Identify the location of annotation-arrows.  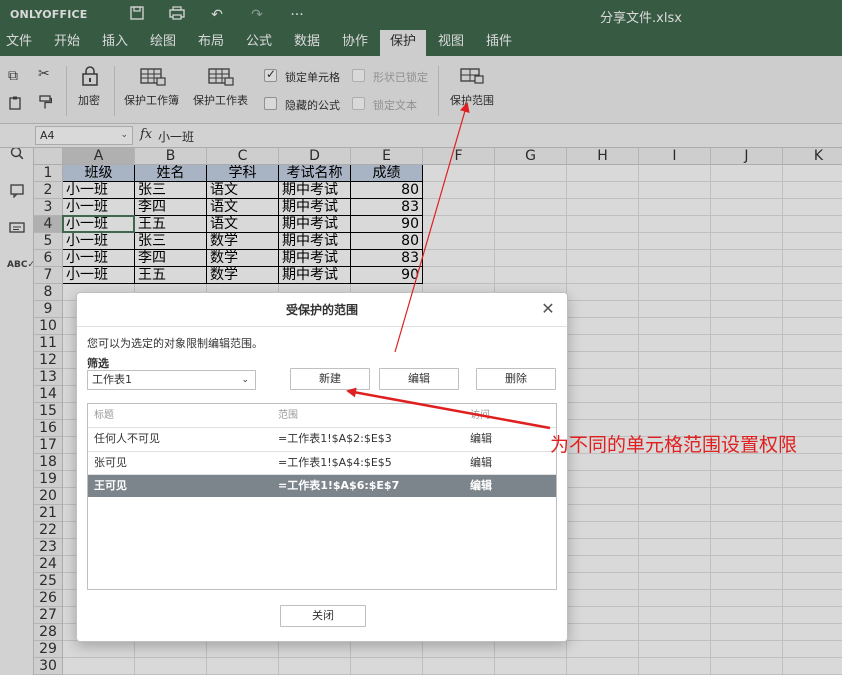
(448, 266).